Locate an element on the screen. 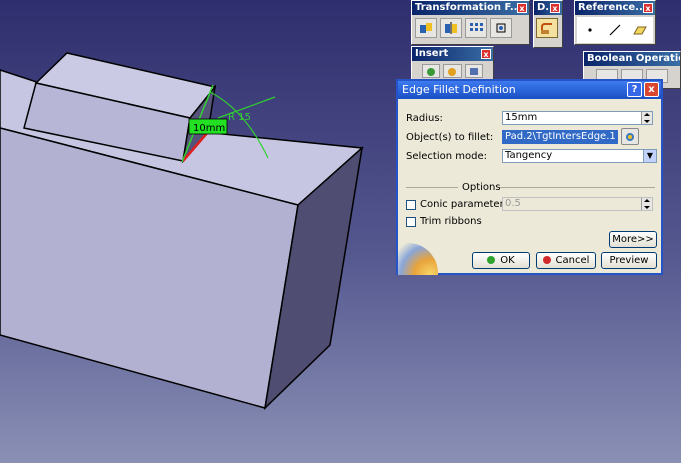 This screenshot has width=681, height=463. more-button: More>> is located at coordinates (633, 239).